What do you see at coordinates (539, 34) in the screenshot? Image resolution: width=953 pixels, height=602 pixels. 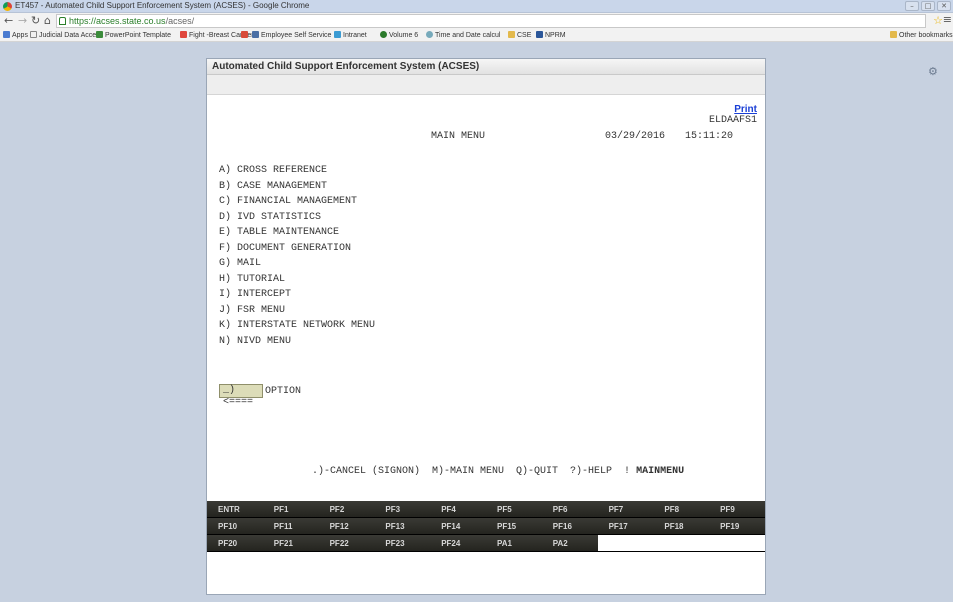 I see `doc-icon` at bounding box center [539, 34].